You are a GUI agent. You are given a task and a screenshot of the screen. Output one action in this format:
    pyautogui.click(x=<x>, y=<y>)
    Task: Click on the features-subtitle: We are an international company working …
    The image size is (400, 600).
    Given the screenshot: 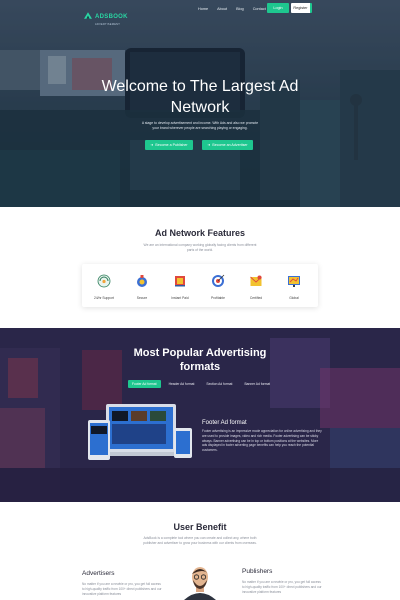 What is the action you would take?
    pyautogui.click(x=200, y=247)
    